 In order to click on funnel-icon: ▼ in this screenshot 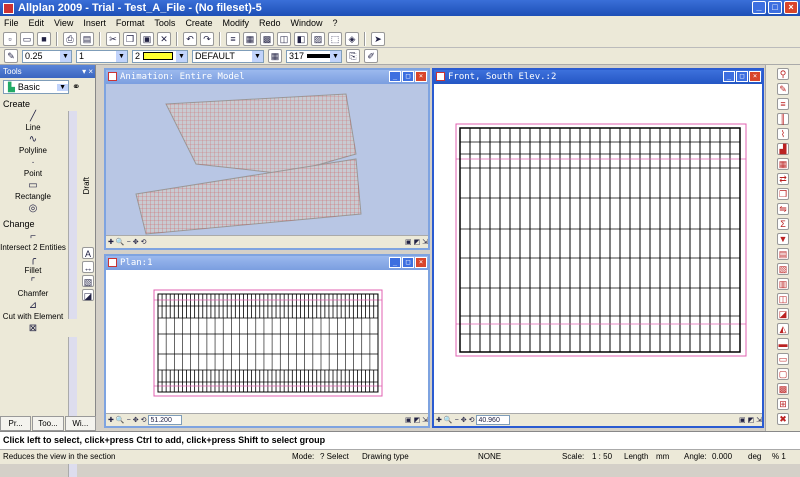, I will do `click(783, 239)`.